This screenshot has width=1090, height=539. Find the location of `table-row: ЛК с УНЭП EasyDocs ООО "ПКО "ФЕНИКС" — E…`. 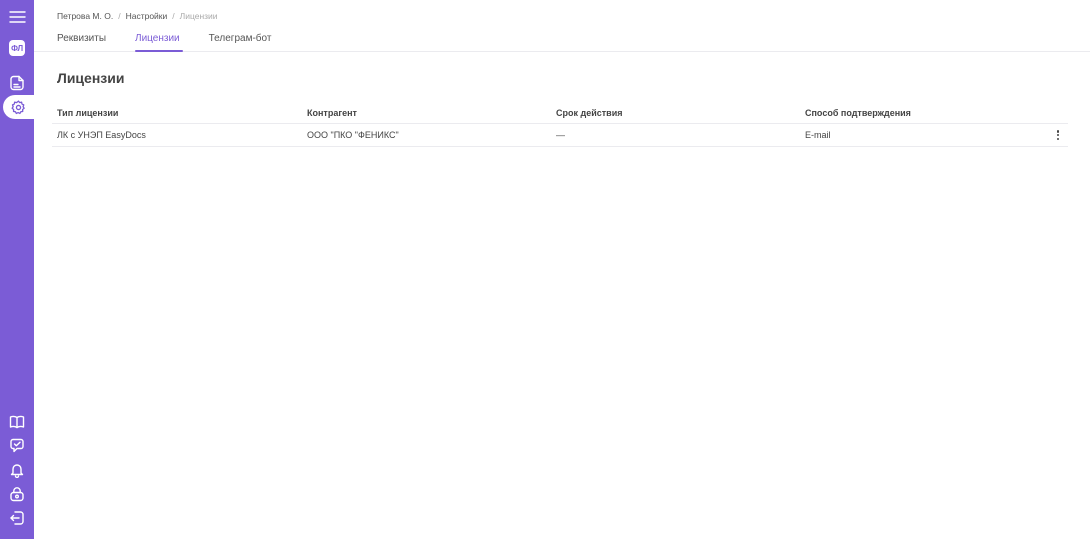

table-row: ЛК с УНЭП EasyDocs ООО "ПКО "ФЕНИКС" — E… is located at coordinates (560, 135).